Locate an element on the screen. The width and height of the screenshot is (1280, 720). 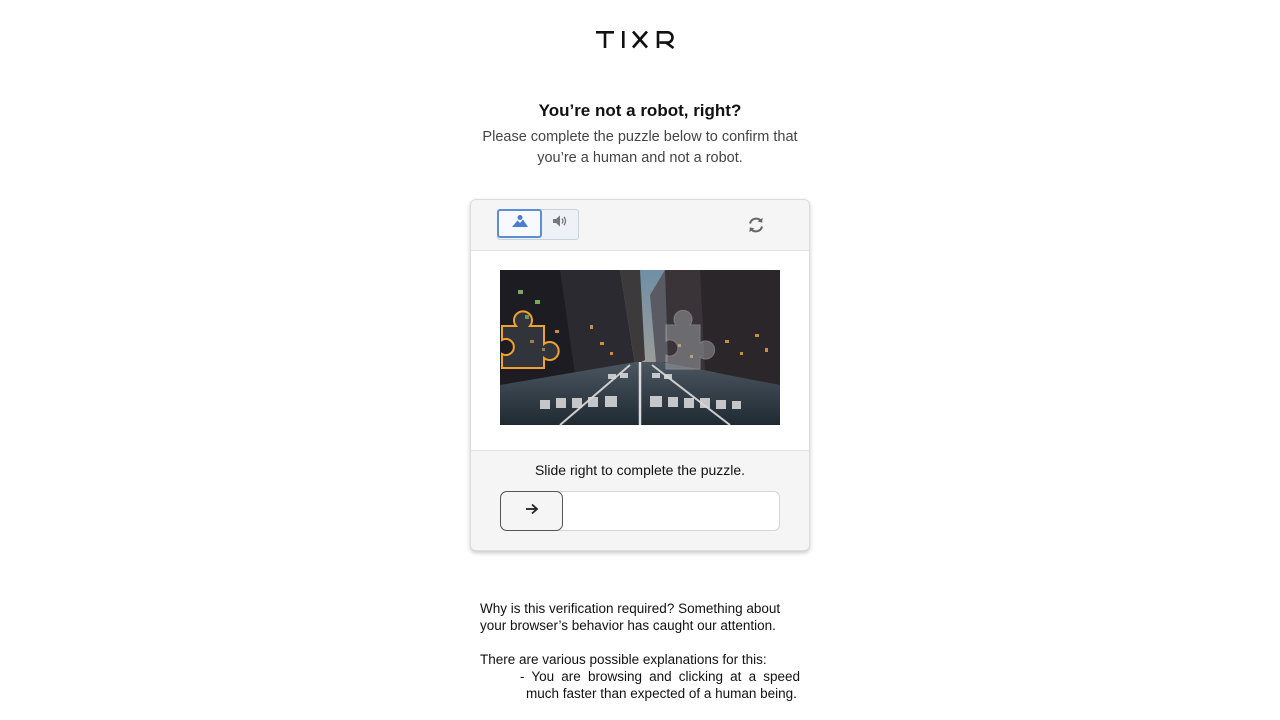
slider-track is located at coordinates (640, 511).